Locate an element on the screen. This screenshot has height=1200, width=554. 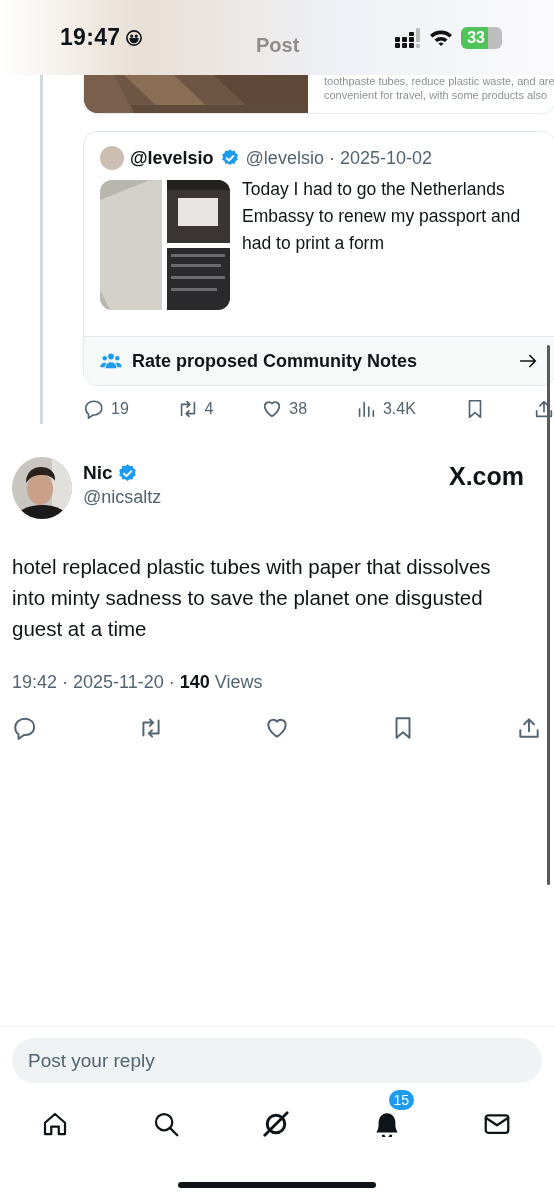
slashed-circle-icon is located at coordinates (276, 1124).